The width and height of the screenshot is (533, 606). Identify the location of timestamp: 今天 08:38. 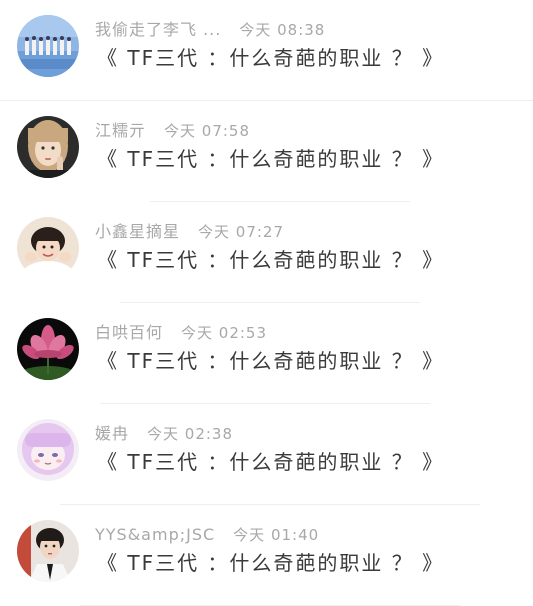
(282, 30).